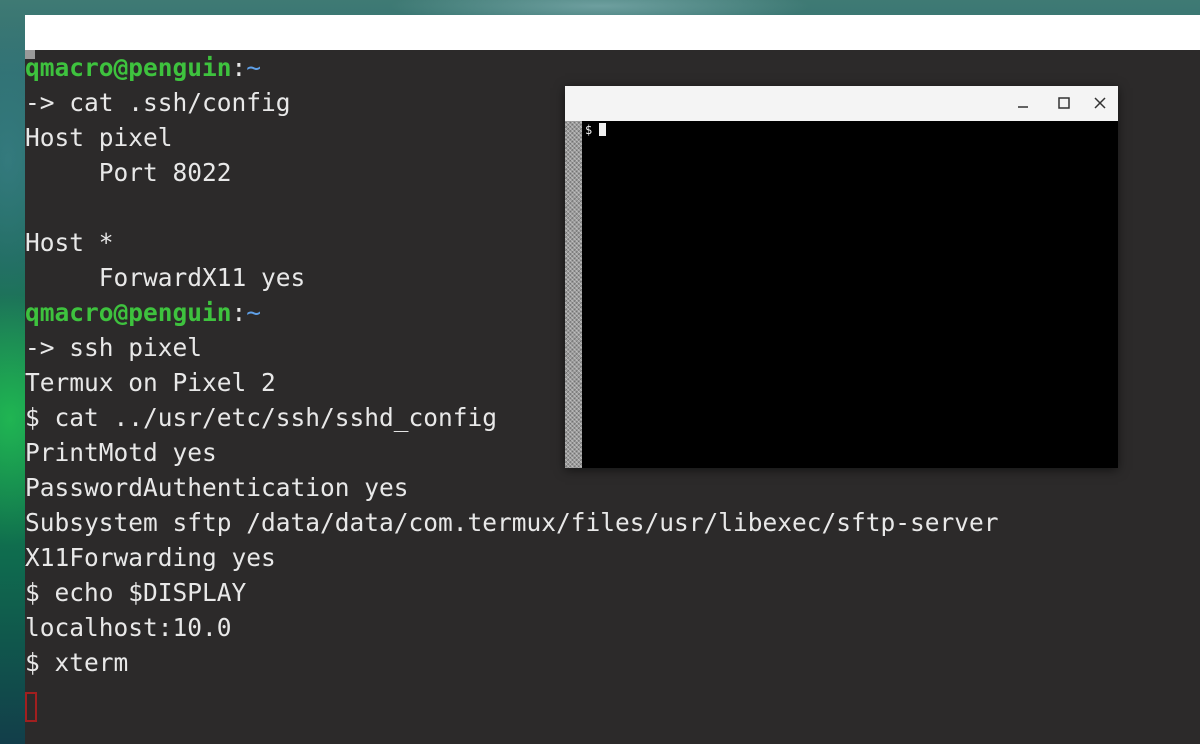  I want to click on terminal-line: -> ssh pixel, so click(114, 347).